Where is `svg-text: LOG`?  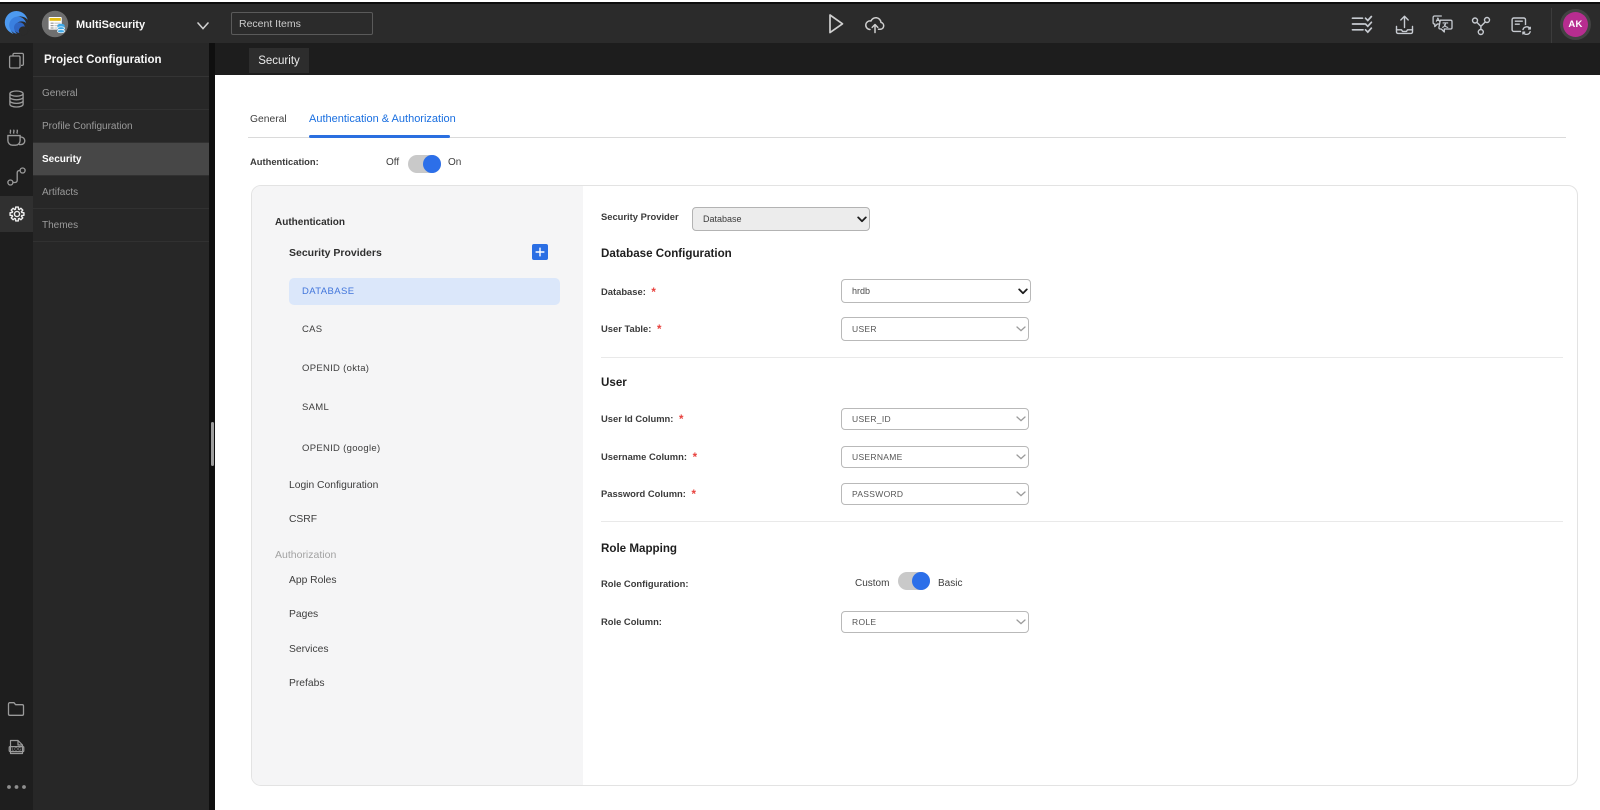 svg-text: LOG is located at coordinates (17, 749).